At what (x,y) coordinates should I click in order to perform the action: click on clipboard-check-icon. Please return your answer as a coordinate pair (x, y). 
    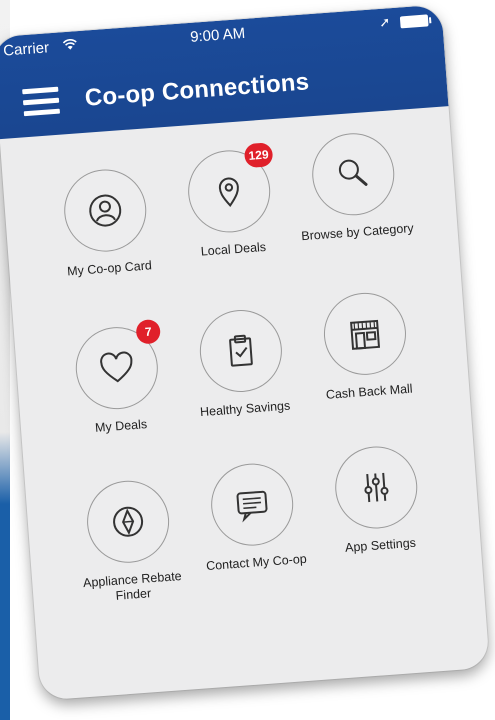
    Looking at the image, I should click on (241, 350).